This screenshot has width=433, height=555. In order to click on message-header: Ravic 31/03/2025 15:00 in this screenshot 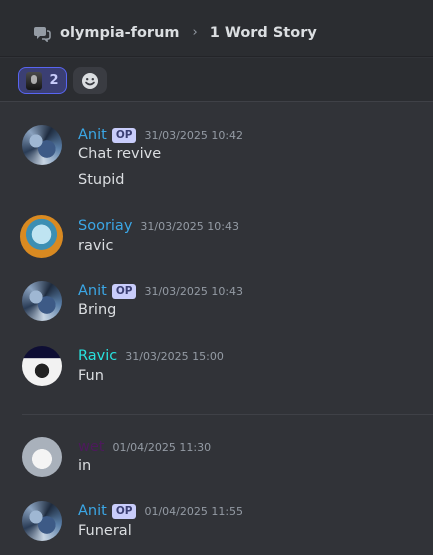, I will do `click(151, 356)`.